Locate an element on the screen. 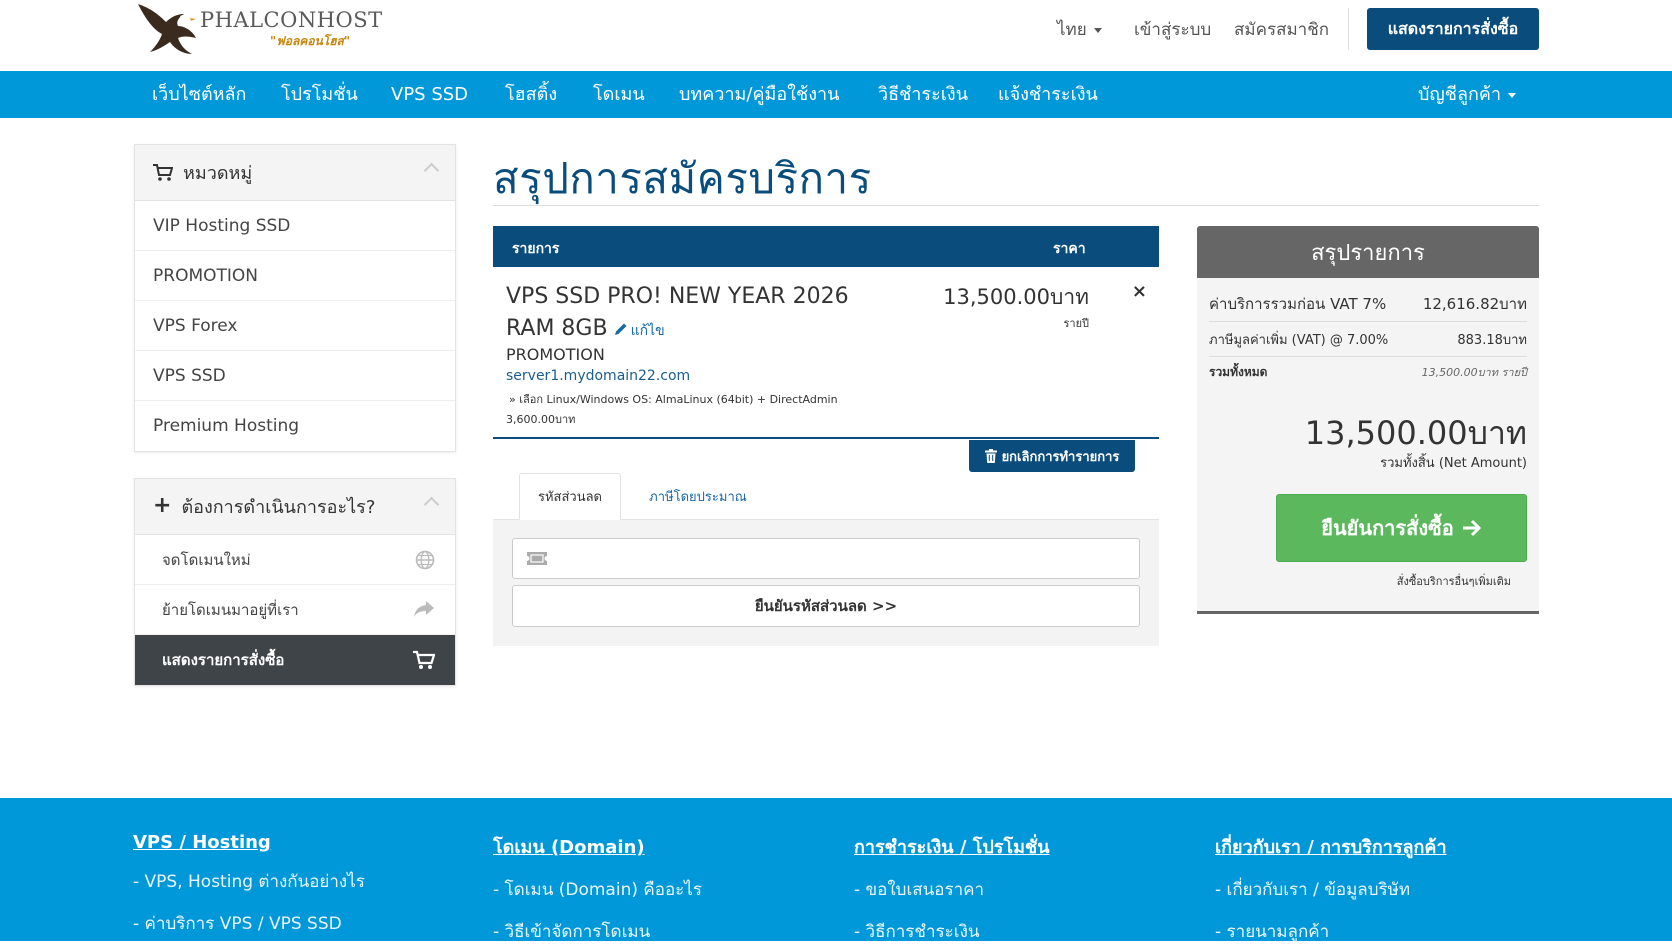 The image size is (1672, 945). footer-link: - ค่าบริการ VPS / VPS SSD is located at coordinates (249, 923).